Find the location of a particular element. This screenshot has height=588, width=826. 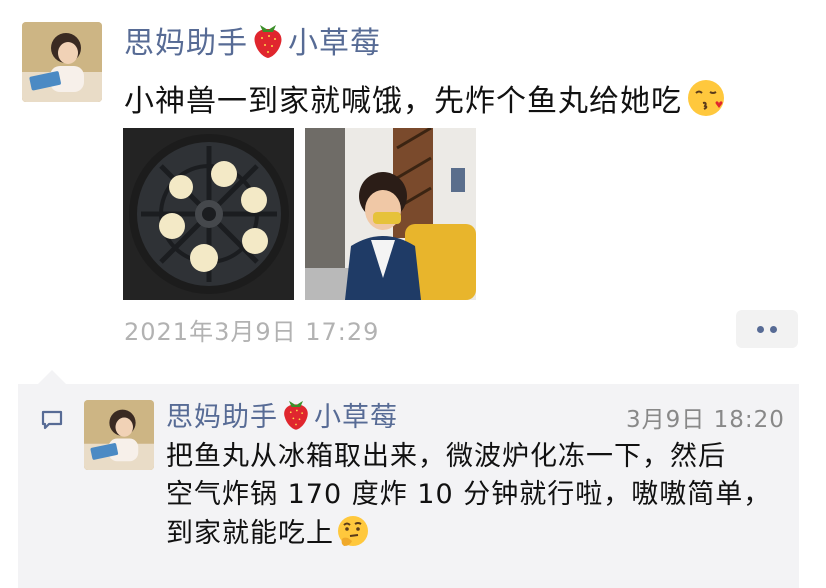

air-fryer-image is located at coordinates (208, 214).